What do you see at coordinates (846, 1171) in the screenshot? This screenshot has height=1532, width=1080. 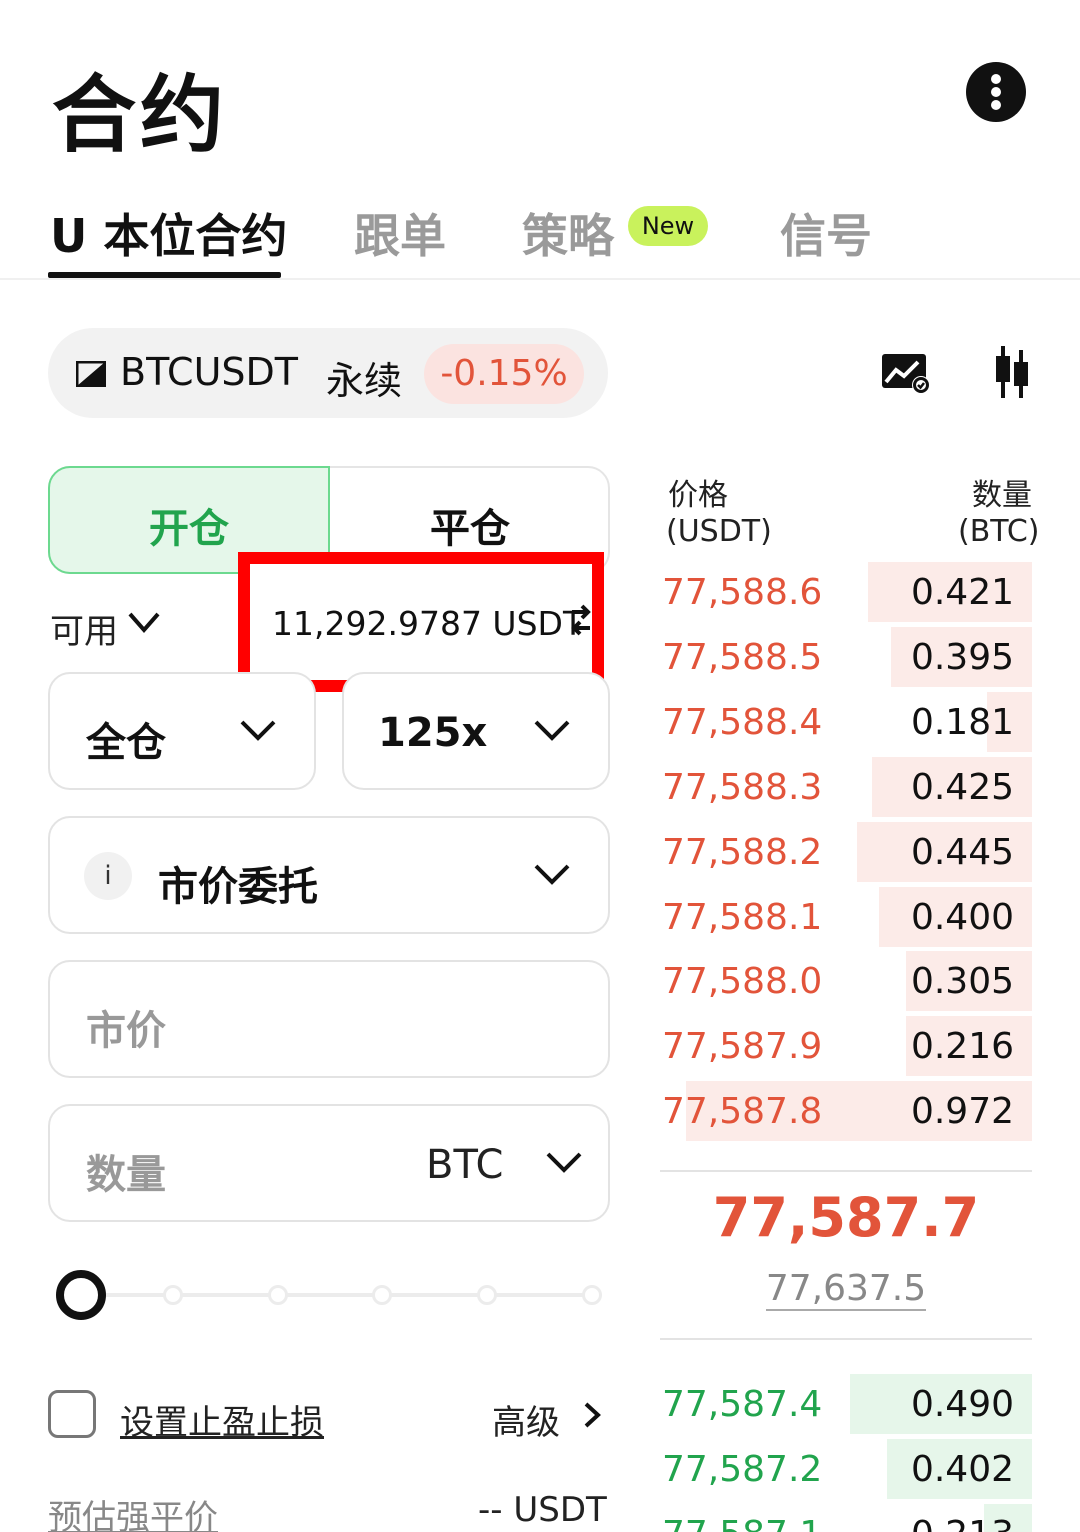 I see `ob-divider-top` at bounding box center [846, 1171].